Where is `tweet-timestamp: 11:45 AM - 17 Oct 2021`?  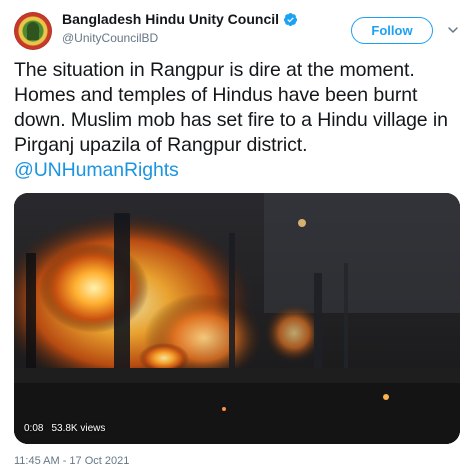
tweet-timestamp: 11:45 AM - 17 Oct 2021 is located at coordinates (71, 461).